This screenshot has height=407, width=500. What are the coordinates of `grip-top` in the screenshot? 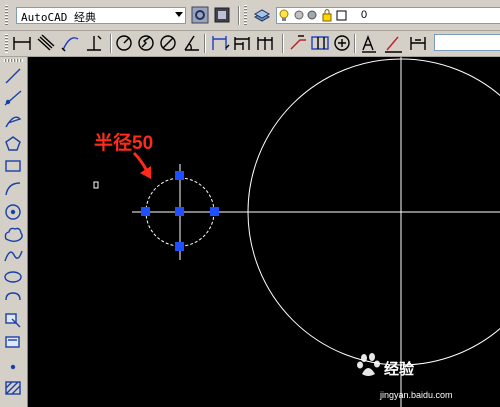 It's located at (179, 175).